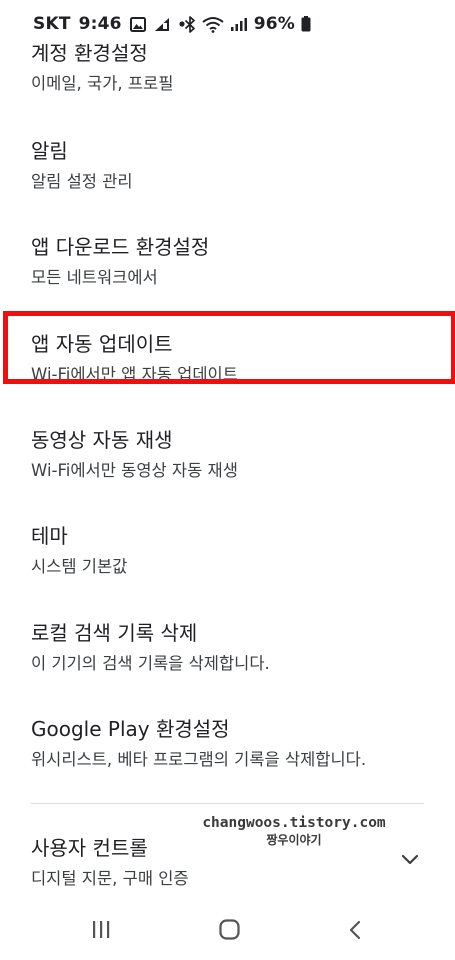 The width and height of the screenshot is (455, 960). Describe the element at coordinates (231, 550) in the screenshot. I see `setting-theme: 테마 시스템 기본값` at that location.